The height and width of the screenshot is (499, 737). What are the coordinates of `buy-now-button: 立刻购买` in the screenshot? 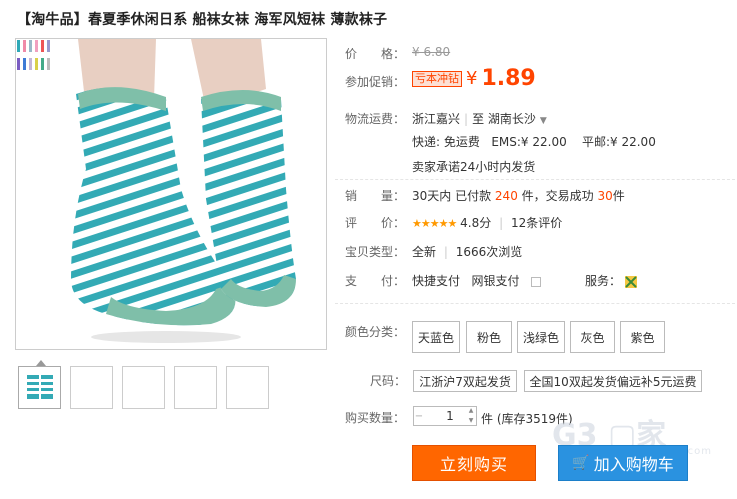 It's located at (474, 463).